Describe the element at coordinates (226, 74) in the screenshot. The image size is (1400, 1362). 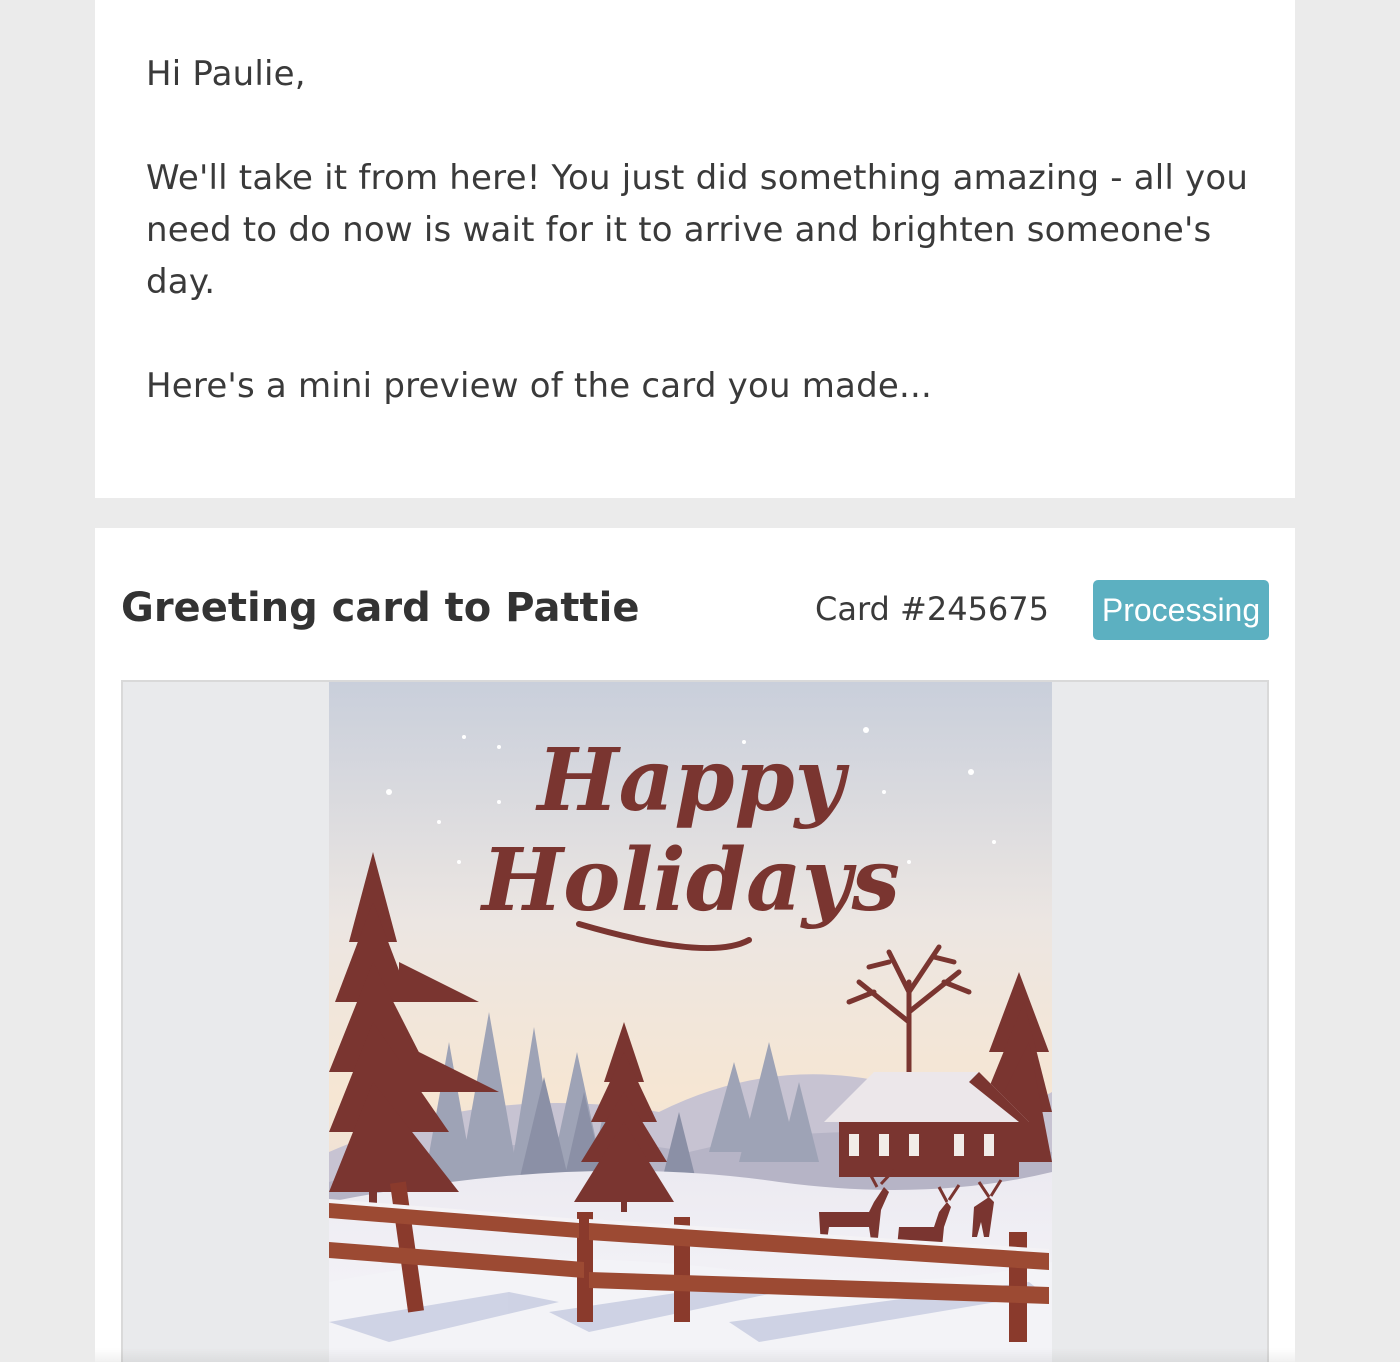
I see `greeting-text: Hi Paulie,` at that location.